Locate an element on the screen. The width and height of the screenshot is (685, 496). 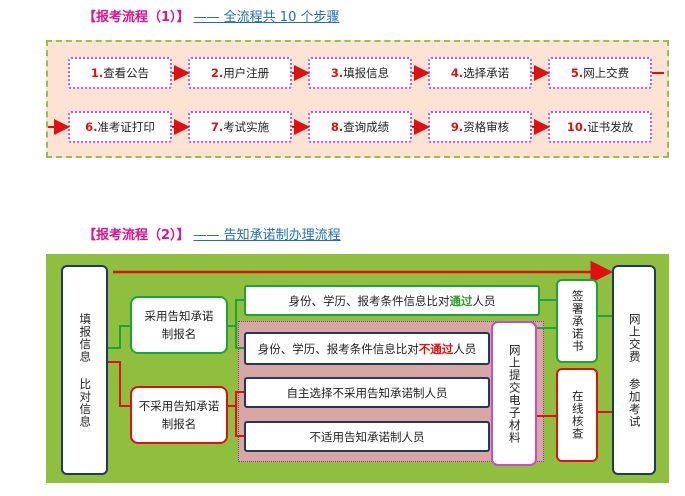
section2-title: 【报考流程（2）】 —— 告知承诺制办理流程 is located at coordinates (212, 233).